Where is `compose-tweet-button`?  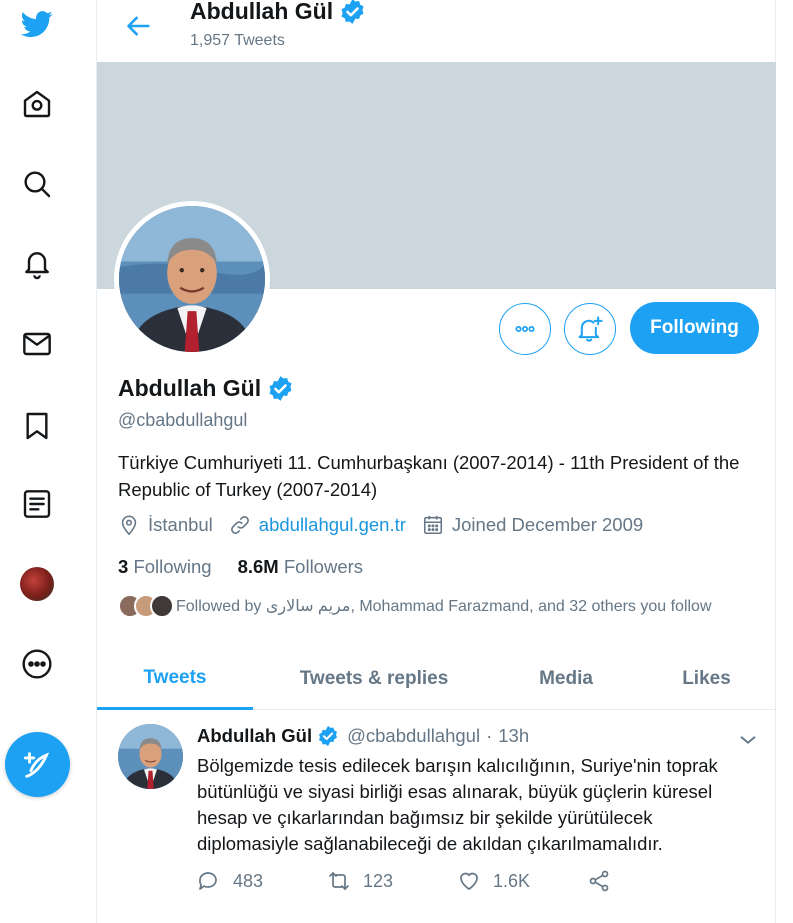
compose-tweet-button is located at coordinates (37, 764).